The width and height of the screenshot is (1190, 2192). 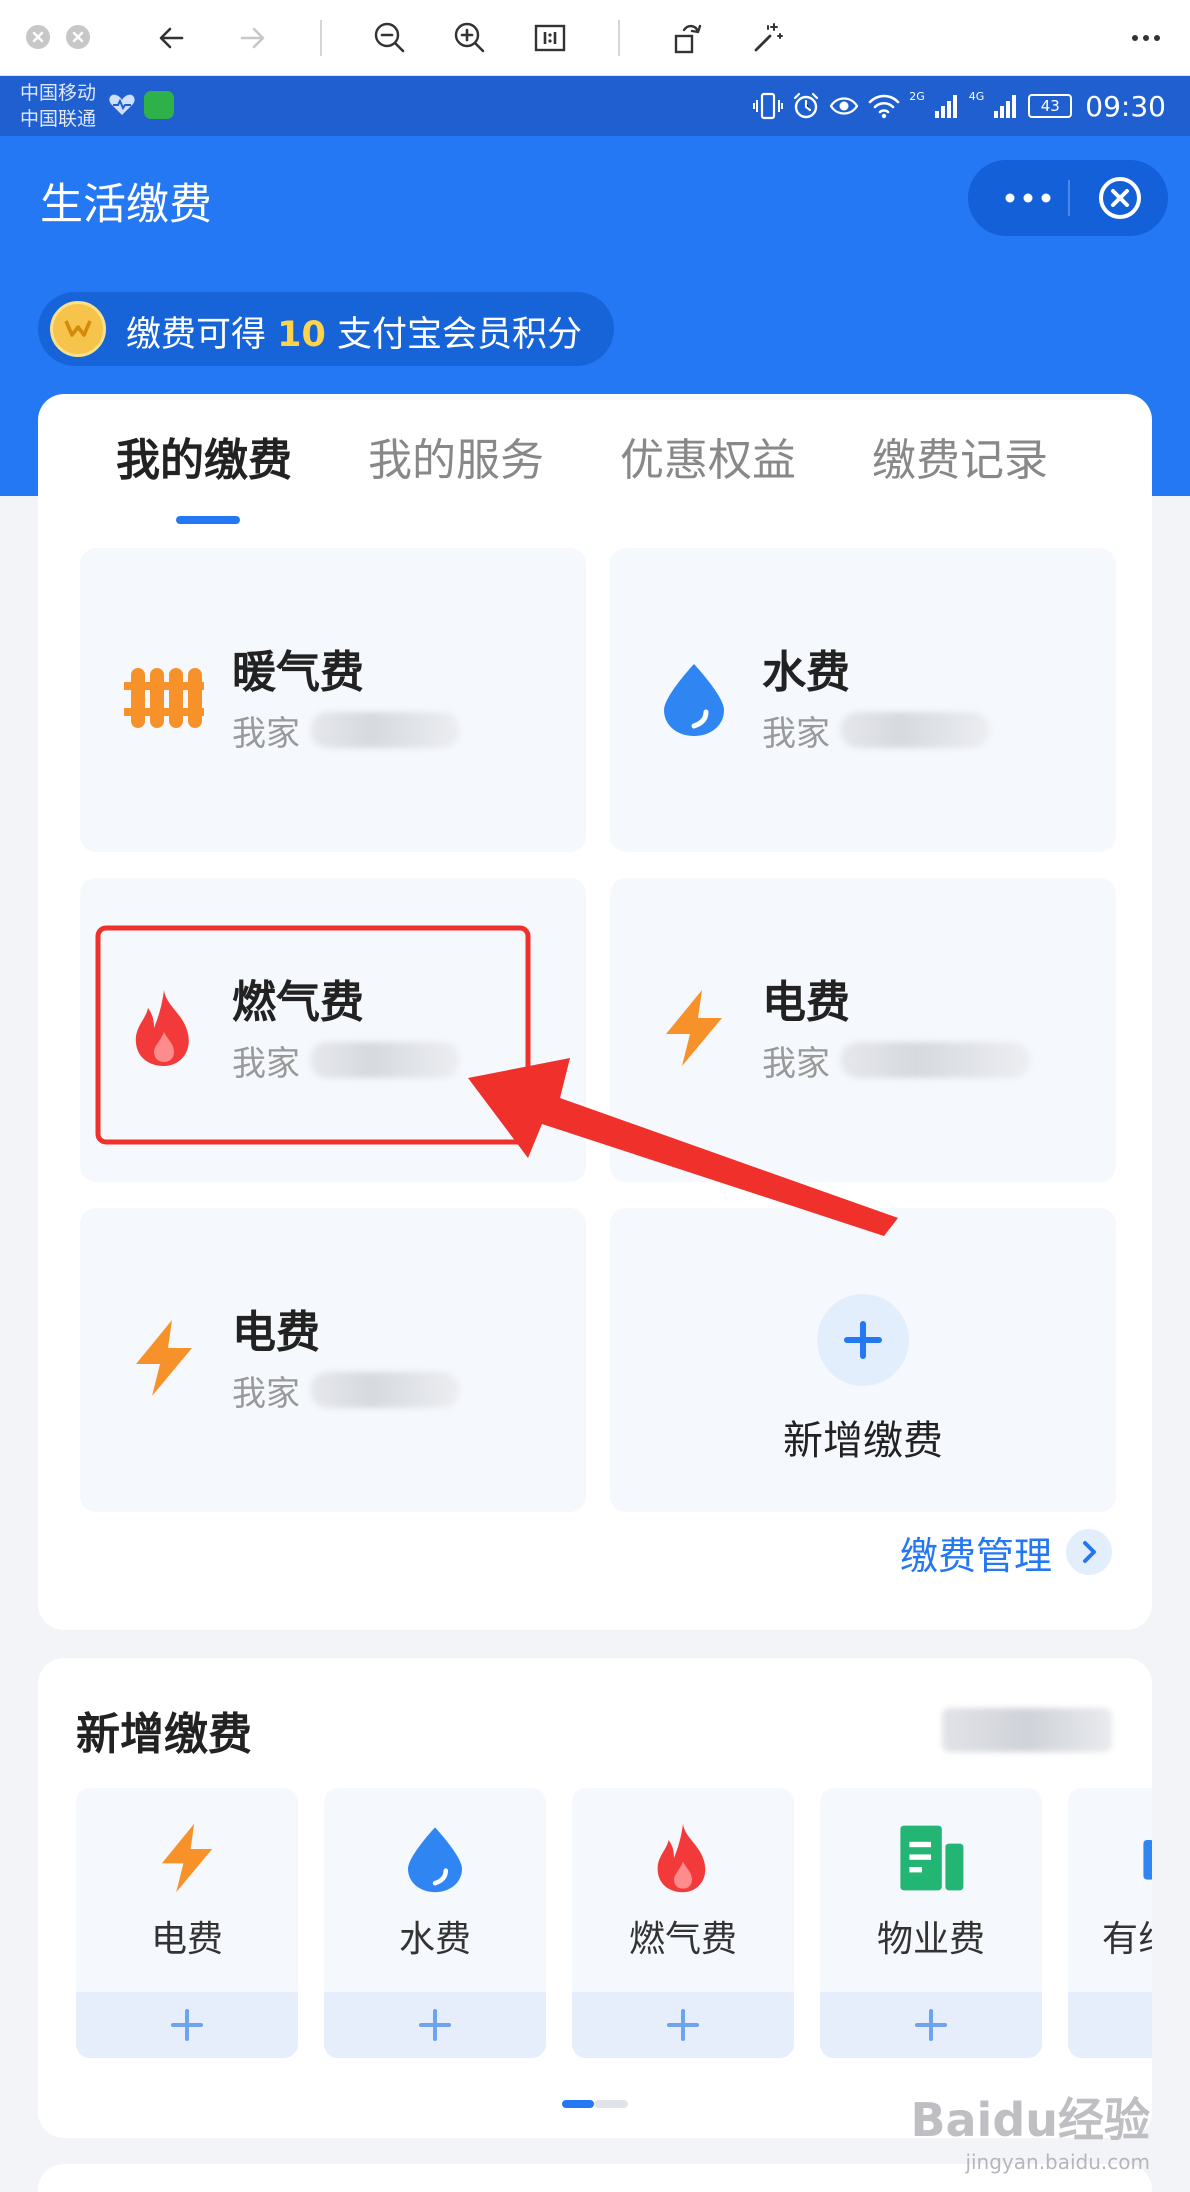 I want to click on zoom-in-icon, so click(x=470, y=38).